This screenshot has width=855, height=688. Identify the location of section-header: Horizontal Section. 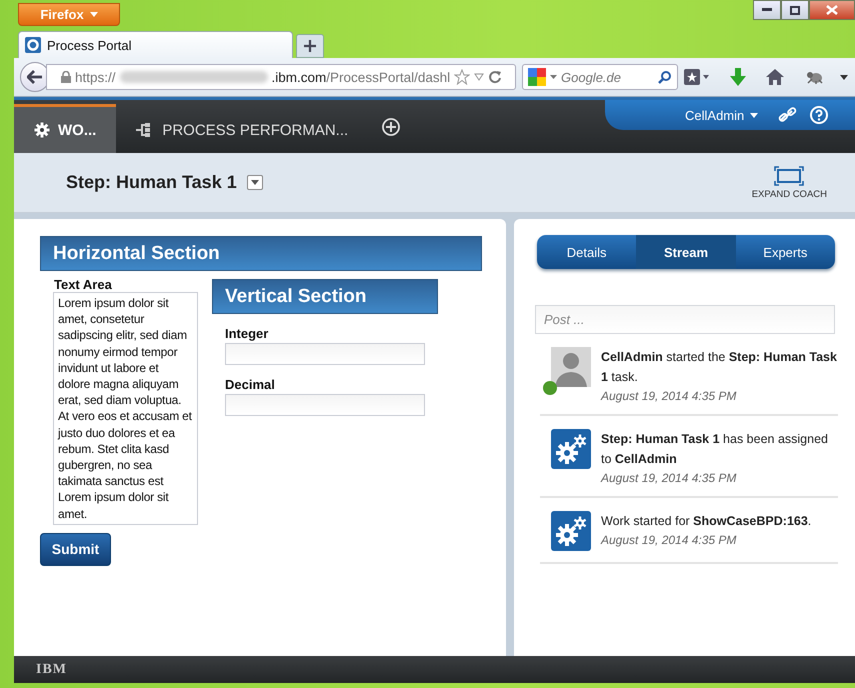
(261, 253).